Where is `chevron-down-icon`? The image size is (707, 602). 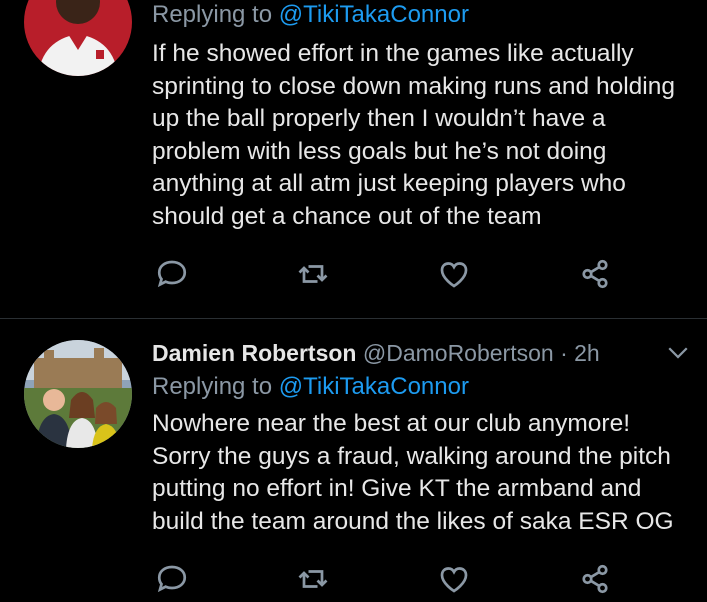 chevron-down-icon is located at coordinates (678, 352).